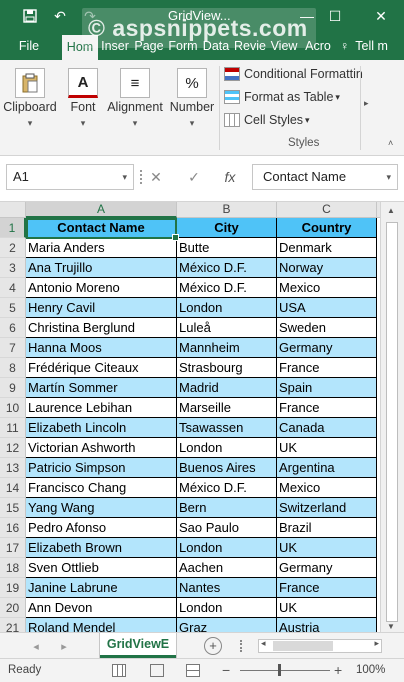 Image resolution: width=404 pixels, height=682 pixels. What do you see at coordinates (13, 228) in the screenshot?
I see `row-header: 1` at bounding box center [13, 228].